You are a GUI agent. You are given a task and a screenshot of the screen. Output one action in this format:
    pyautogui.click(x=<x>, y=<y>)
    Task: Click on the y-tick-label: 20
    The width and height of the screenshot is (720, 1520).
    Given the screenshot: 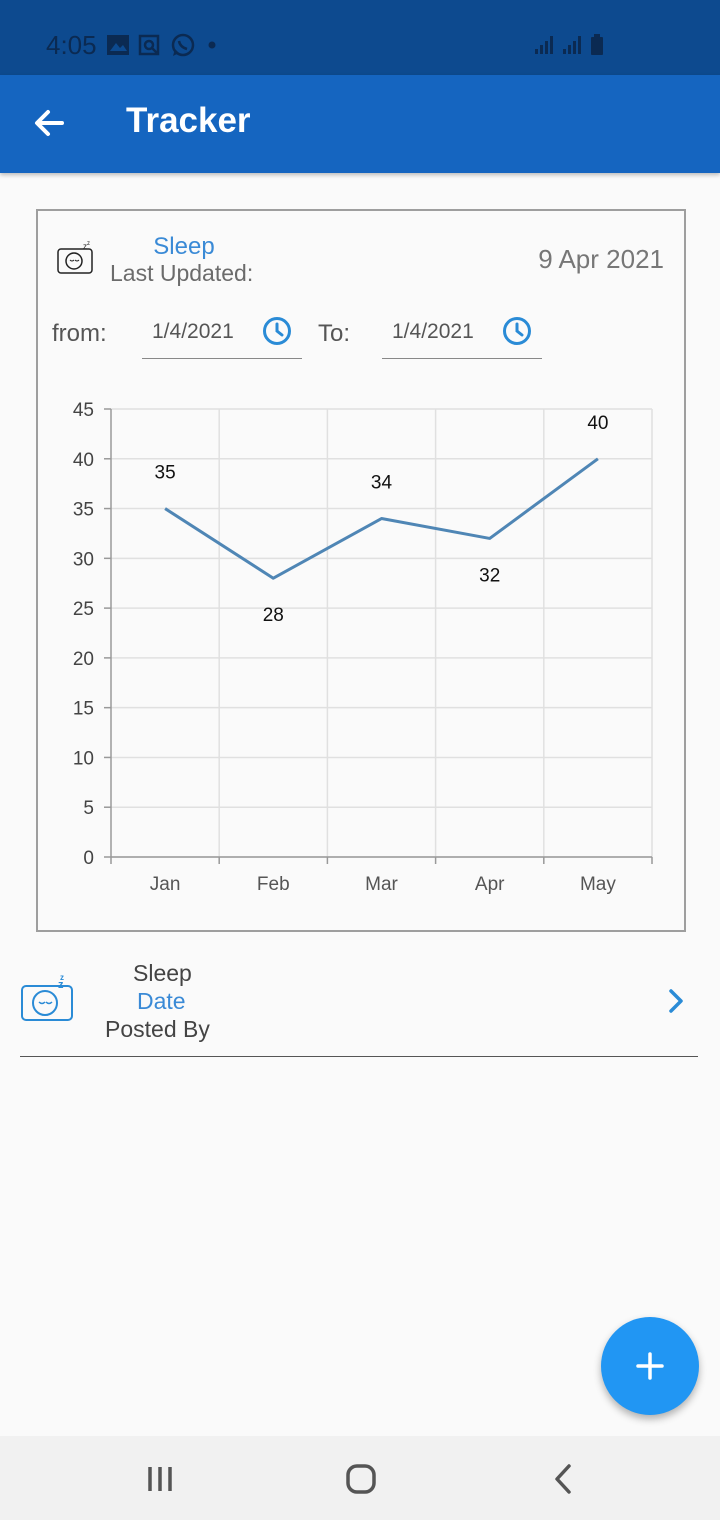 What is the action you would take?
    pyautogui.click(x=83, y=659)
    